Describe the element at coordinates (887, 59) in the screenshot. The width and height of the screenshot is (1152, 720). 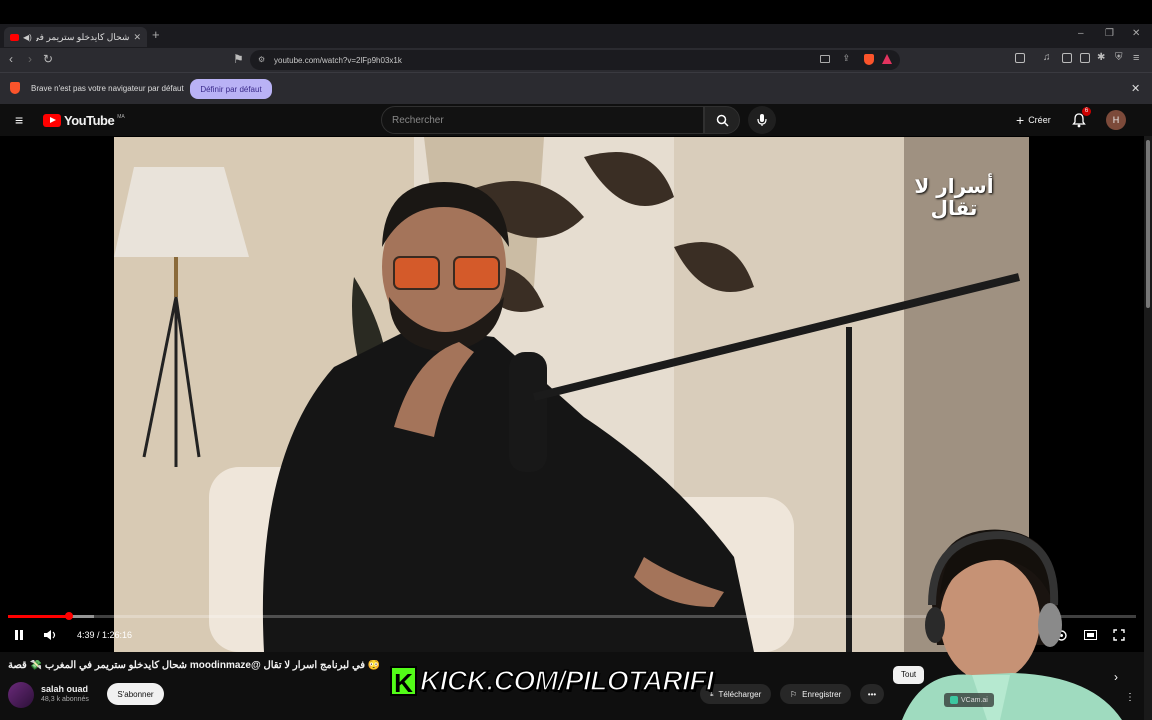
I see `brave-rewards-icon` at that location.